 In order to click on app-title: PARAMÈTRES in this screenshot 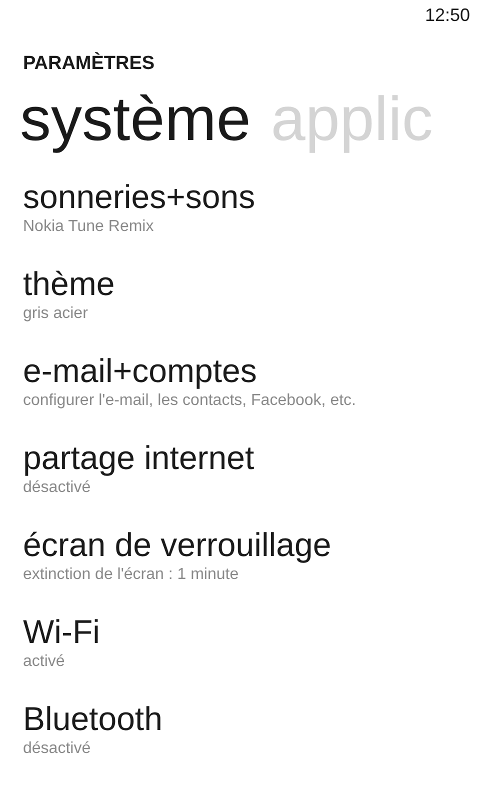, I will do `click(89, 64)`.